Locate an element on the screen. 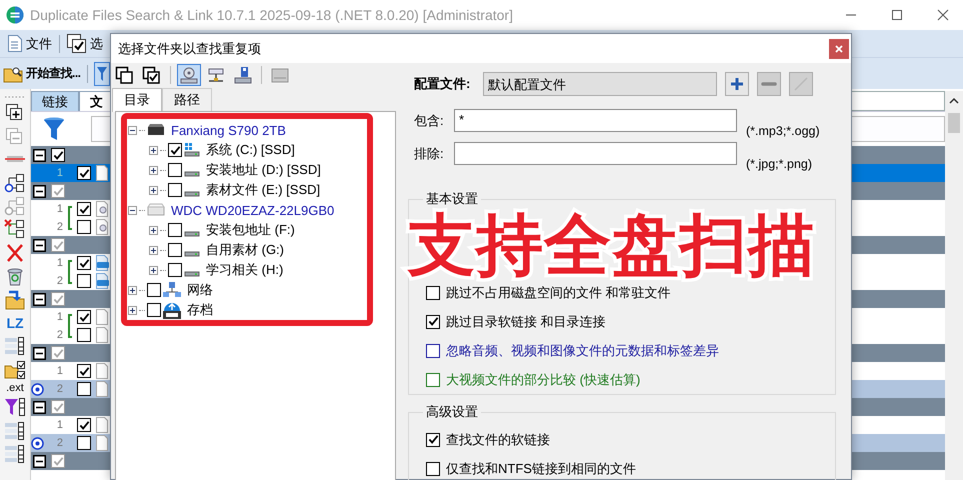 The image size is (963, 480). option-label: 跳过不占用磁盘空间的文件 和常驻文件 is located at coordinates (558, 293).